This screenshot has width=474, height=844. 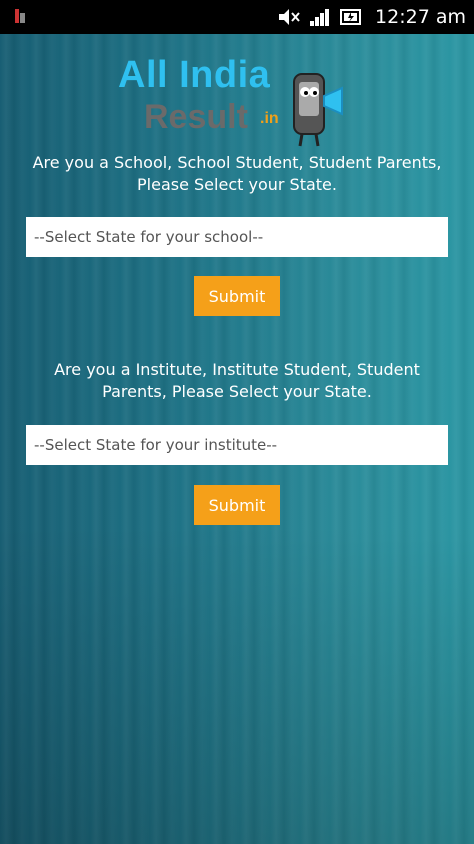 I want to click on school-state-select: --Select State for your school--, so click(x=237, y=237).